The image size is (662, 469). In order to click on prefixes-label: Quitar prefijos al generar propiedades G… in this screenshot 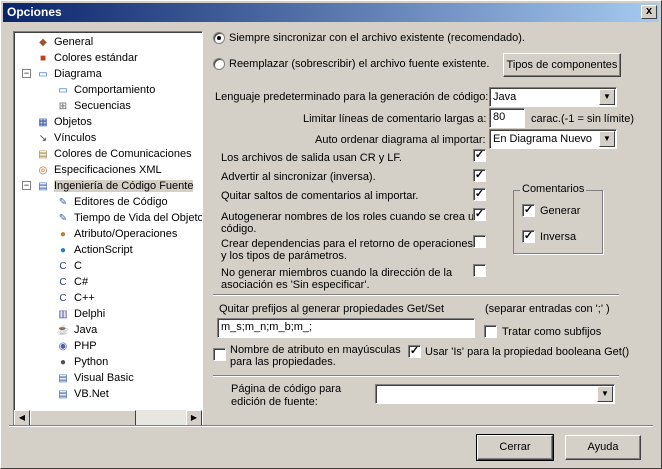, I will do `click(332, 309)`.